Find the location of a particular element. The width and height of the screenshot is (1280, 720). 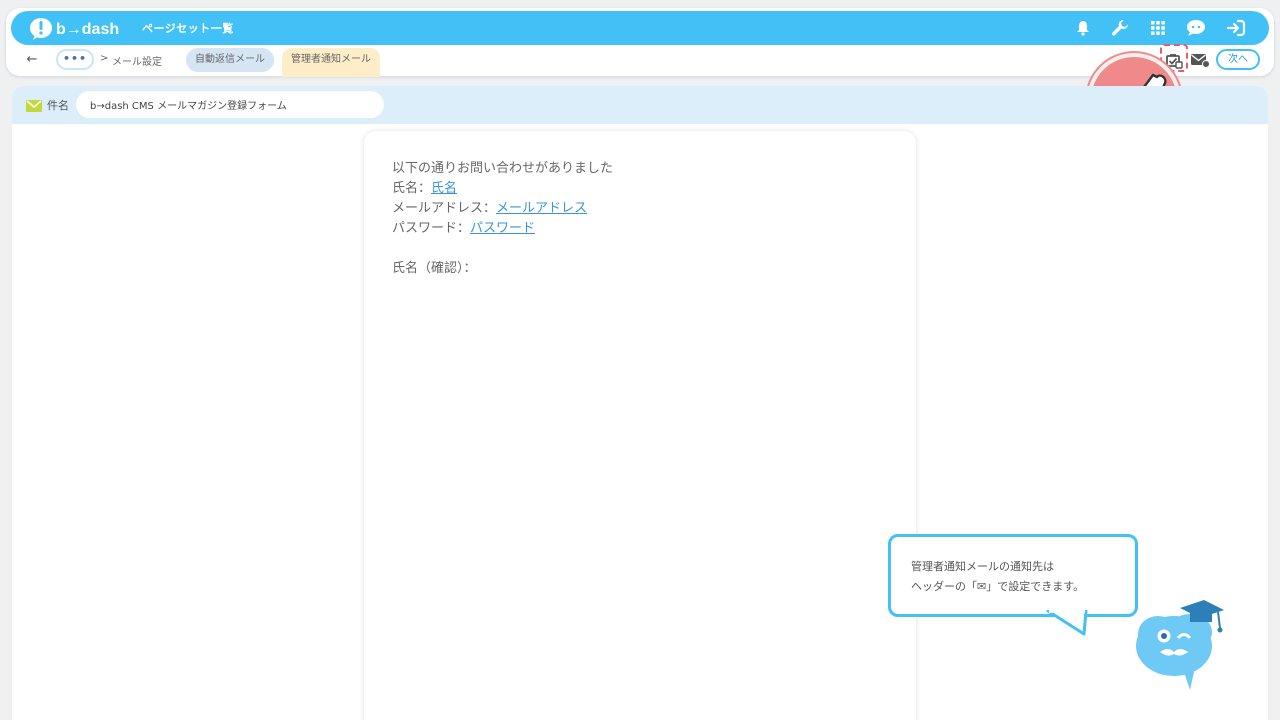

breadcrumb-more-button: ••• is located at coordinates (75, 59).